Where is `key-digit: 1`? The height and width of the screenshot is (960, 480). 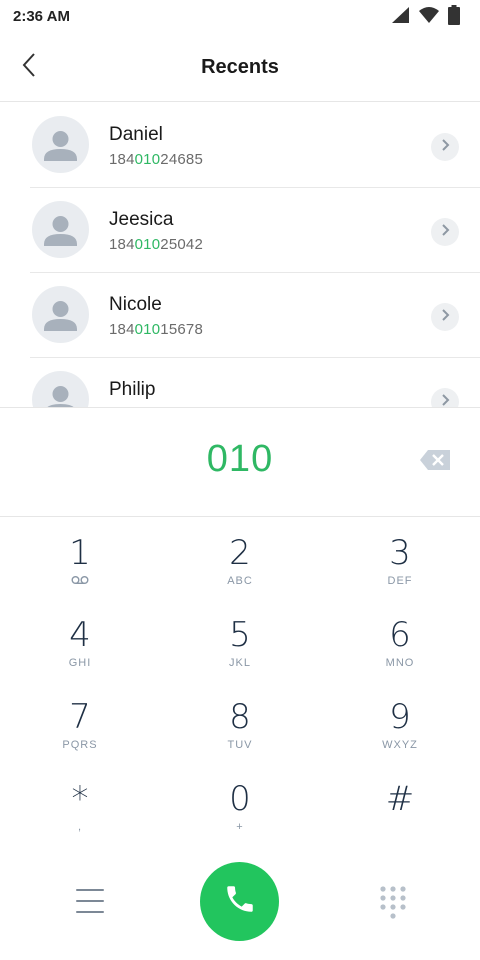
key-digit: 1 is located at coordinates (80, 553).